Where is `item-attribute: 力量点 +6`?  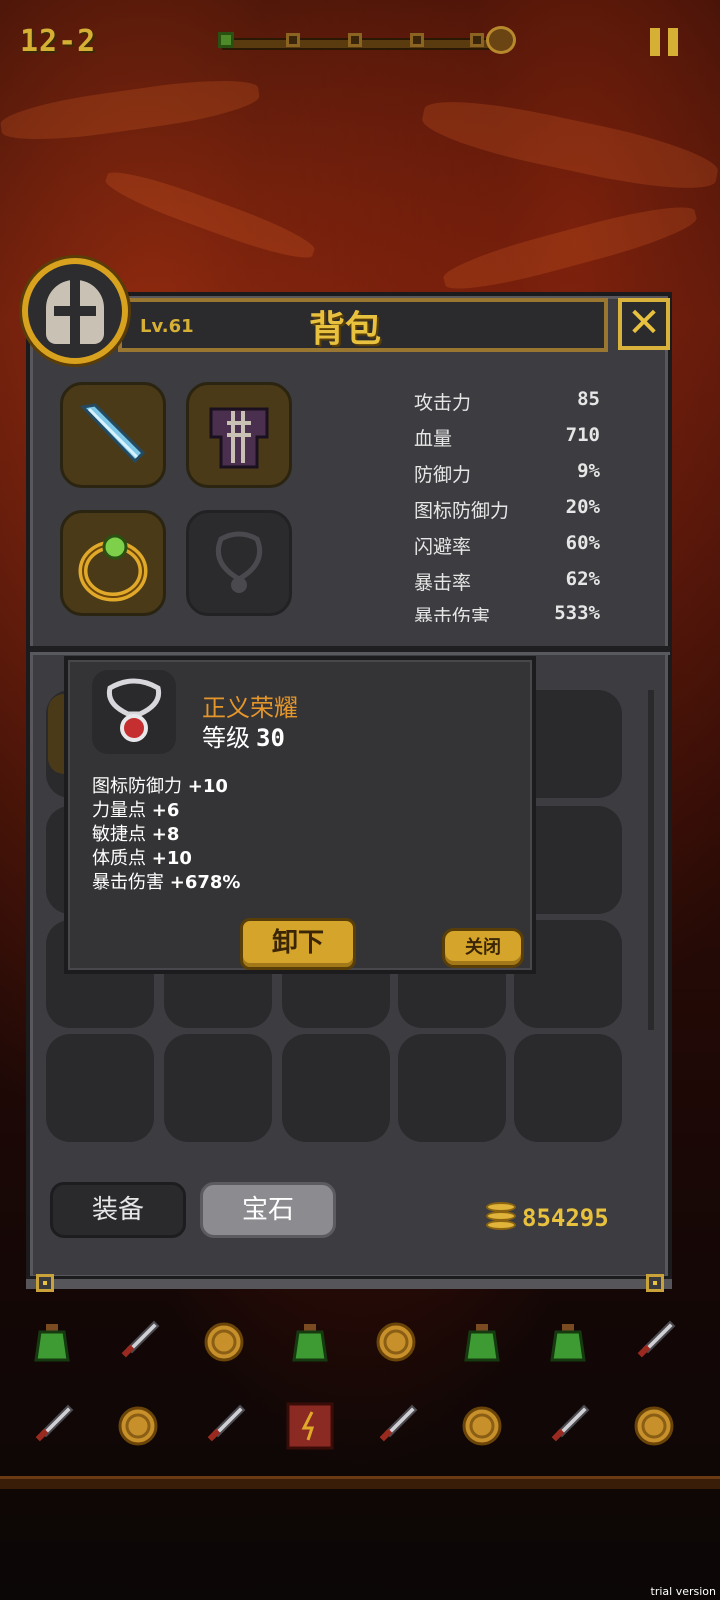 item-attribute: 力量点 +6 is located at coordinates (135, 809).